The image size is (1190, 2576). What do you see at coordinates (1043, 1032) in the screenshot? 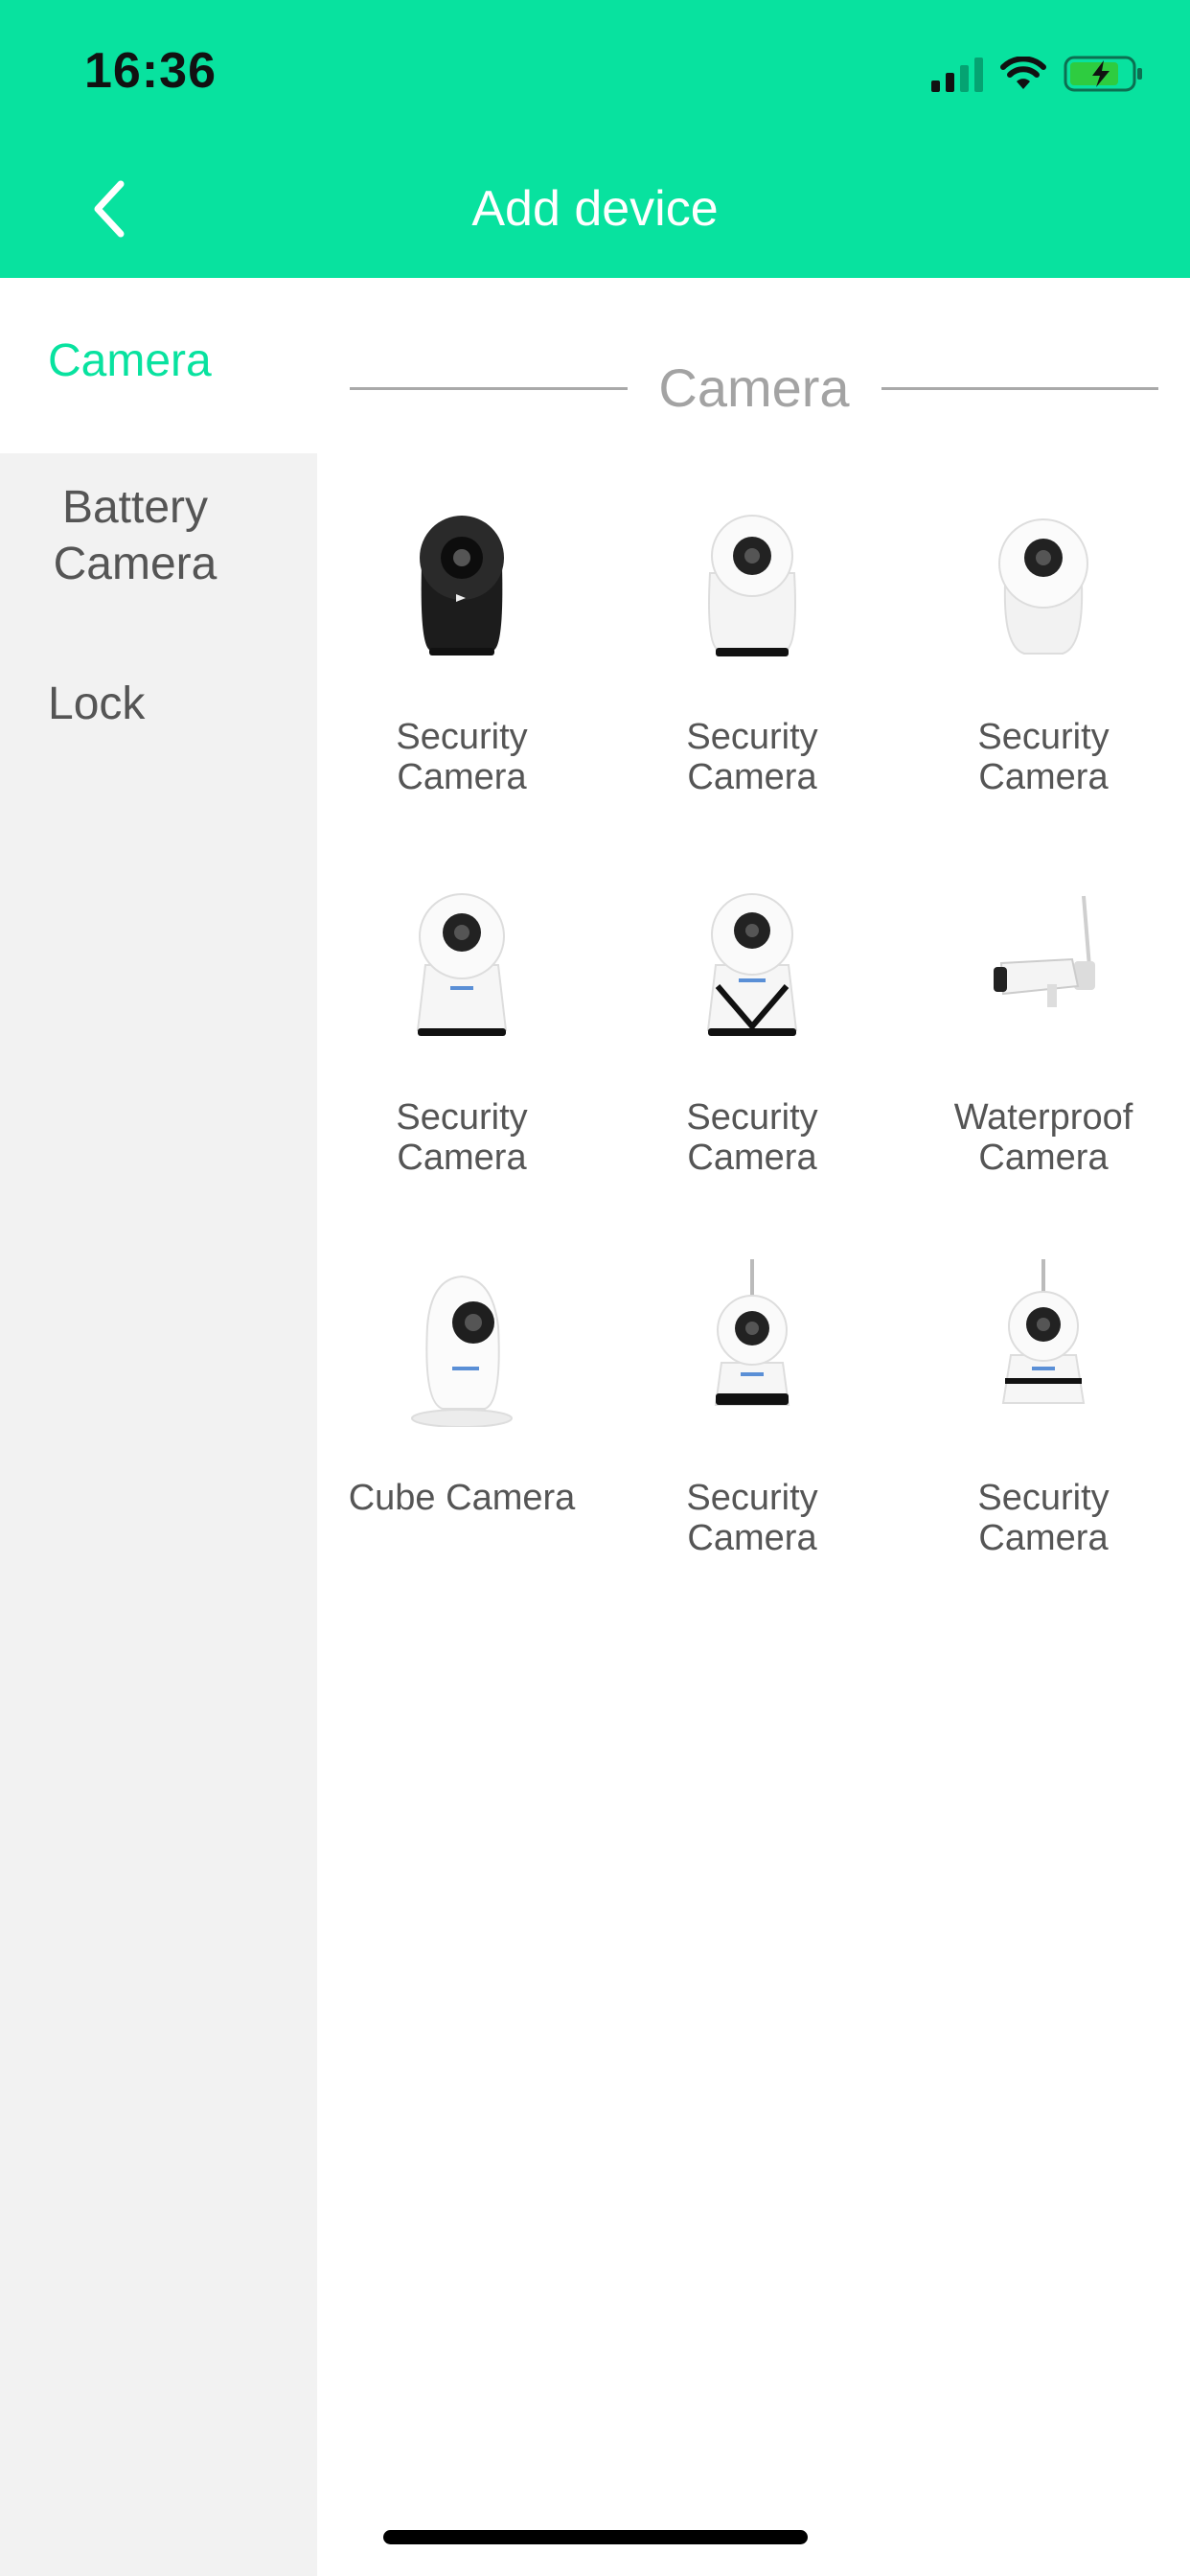
I see `device-item: Waterproof Camera` at bounding box center [1043, 1032].